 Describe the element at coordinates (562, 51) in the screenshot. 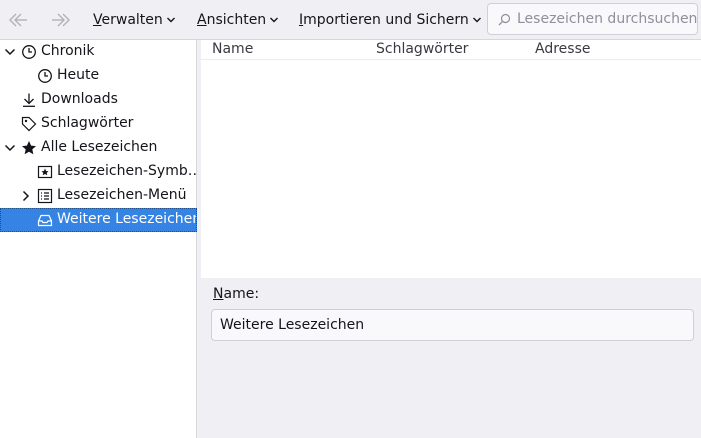

I see `column-header-adresse: Adresse` at that location.